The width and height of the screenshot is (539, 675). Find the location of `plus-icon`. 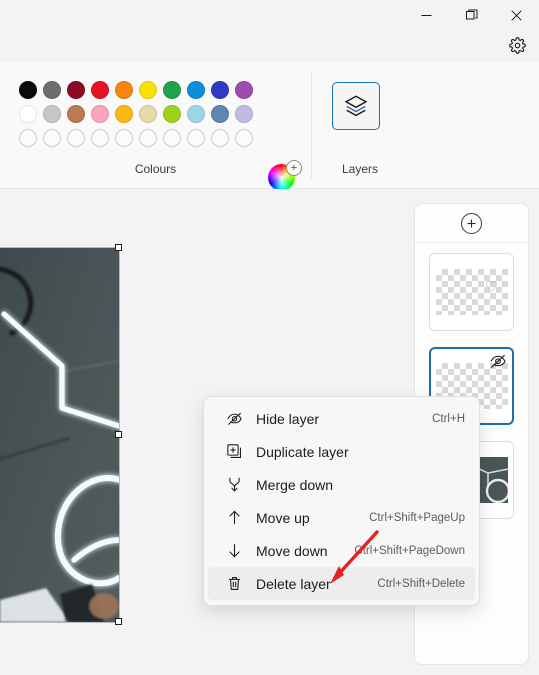

plus-icon is located at coordinates (471, 223).